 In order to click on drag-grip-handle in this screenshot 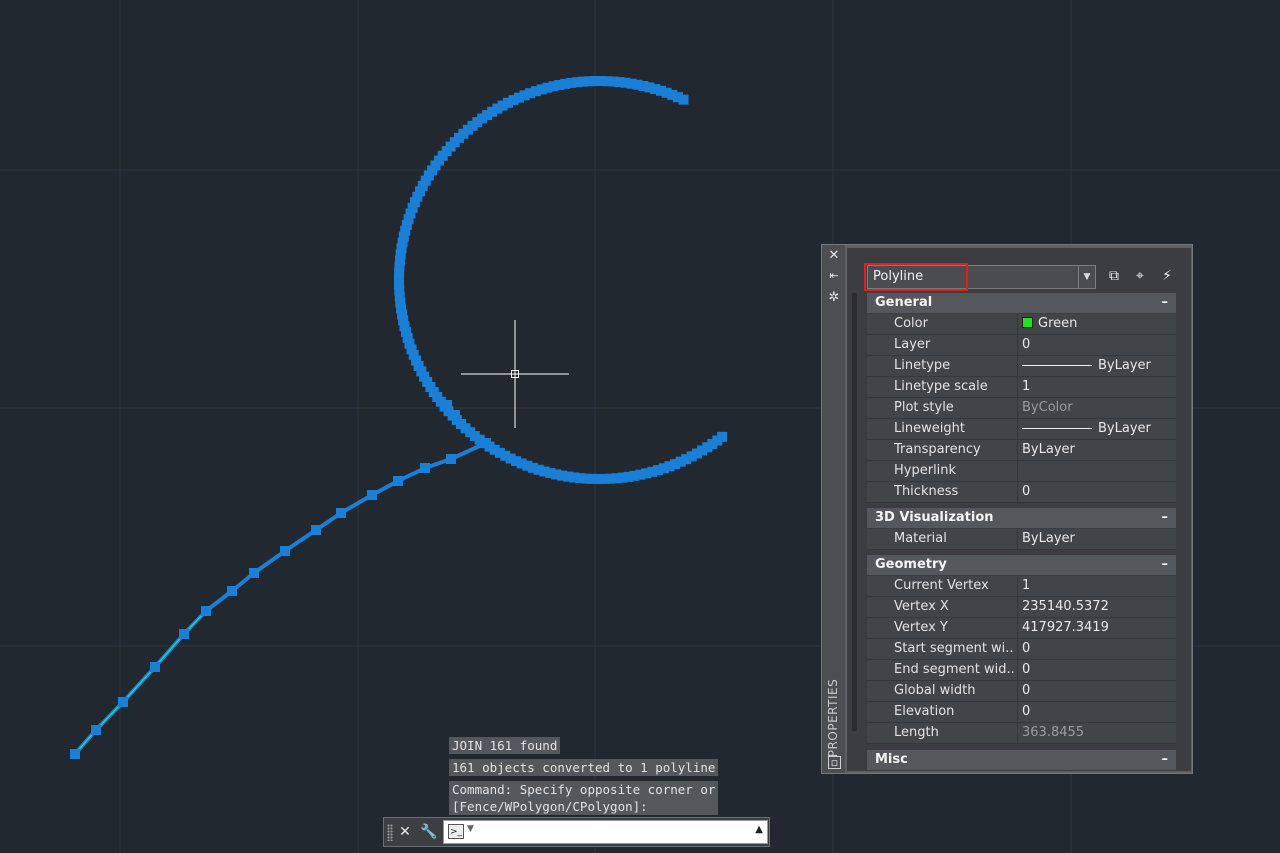, I will do `click(390, 832)`.